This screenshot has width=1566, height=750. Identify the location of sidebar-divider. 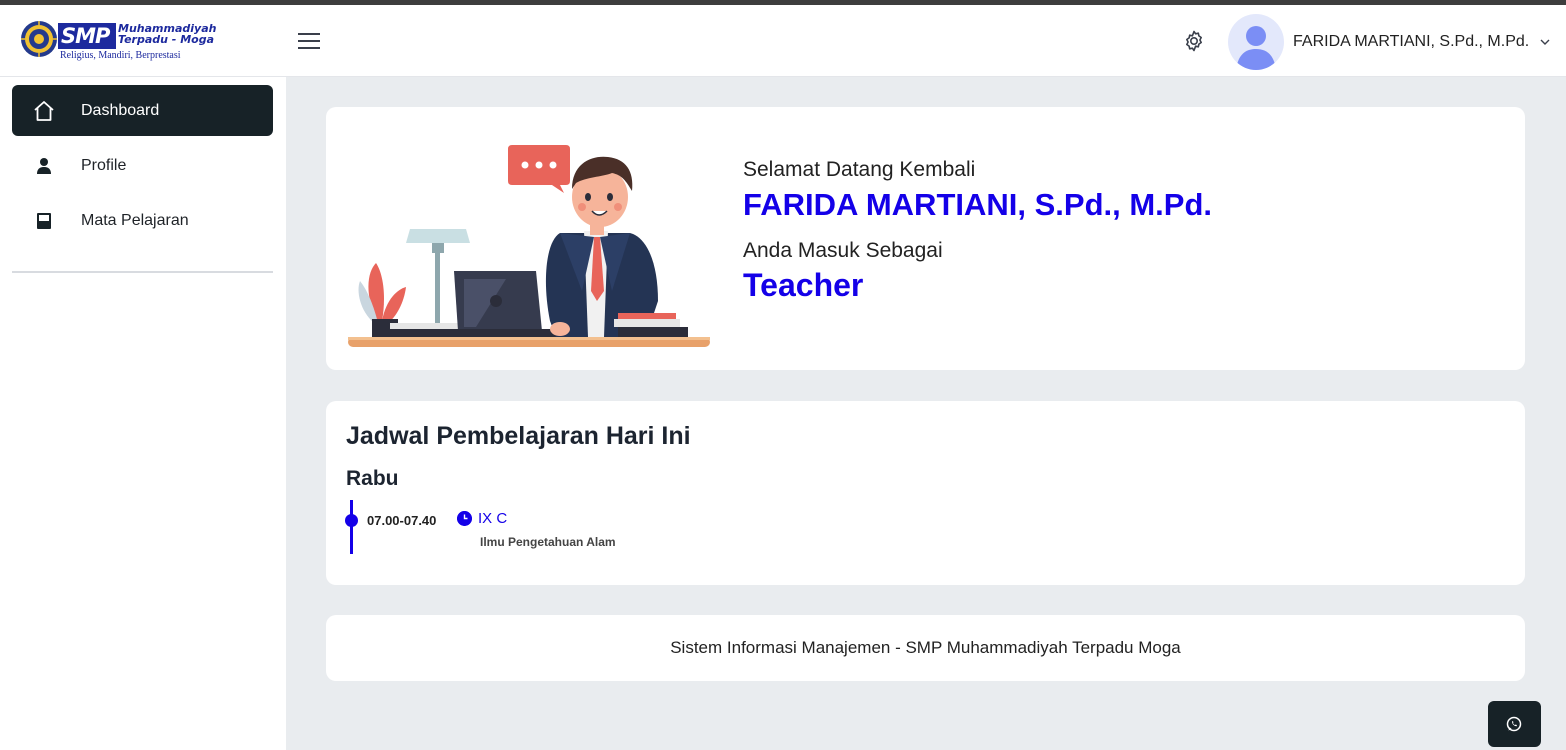
(142, 272).